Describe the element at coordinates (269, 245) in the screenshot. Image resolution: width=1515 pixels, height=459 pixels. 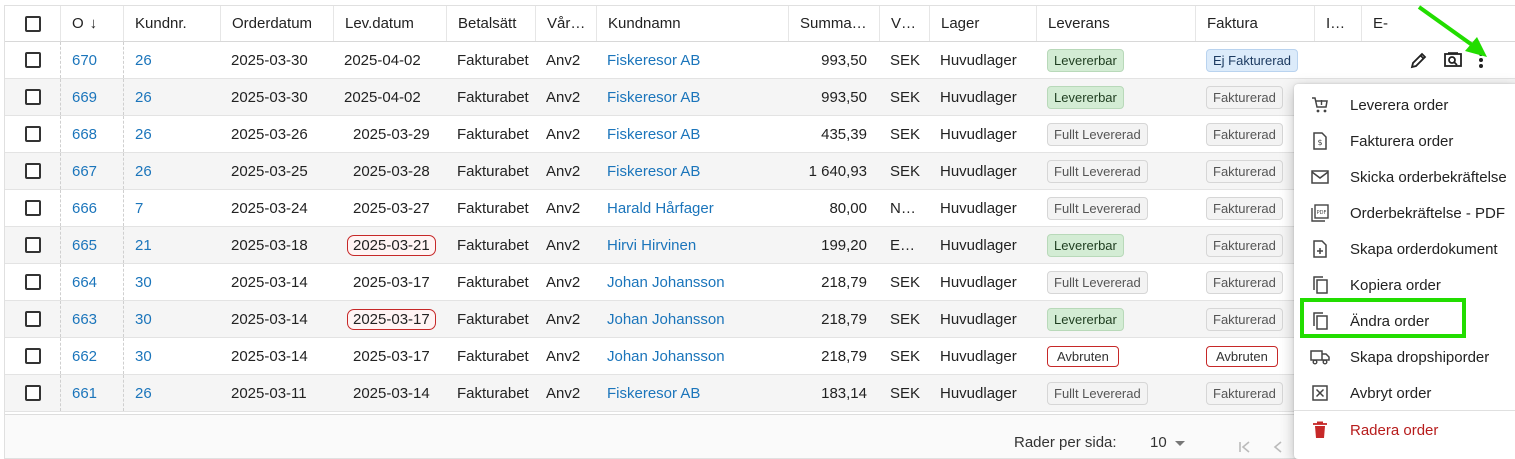
I see `order-date: 2025-03-18` at that location.